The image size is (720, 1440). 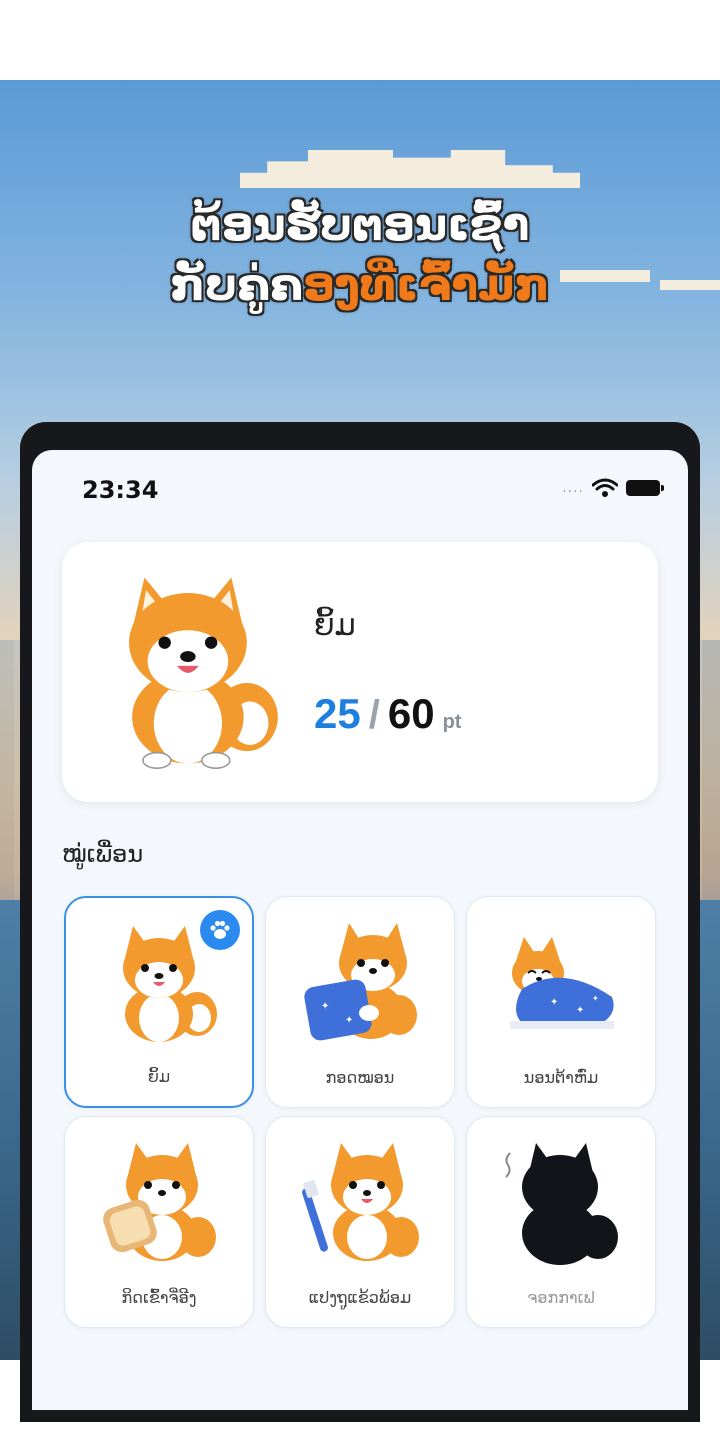 I want to click on pet-card-pillow: ✦ ✦ ກອດໝອນ, so click(x=360, y=1002).